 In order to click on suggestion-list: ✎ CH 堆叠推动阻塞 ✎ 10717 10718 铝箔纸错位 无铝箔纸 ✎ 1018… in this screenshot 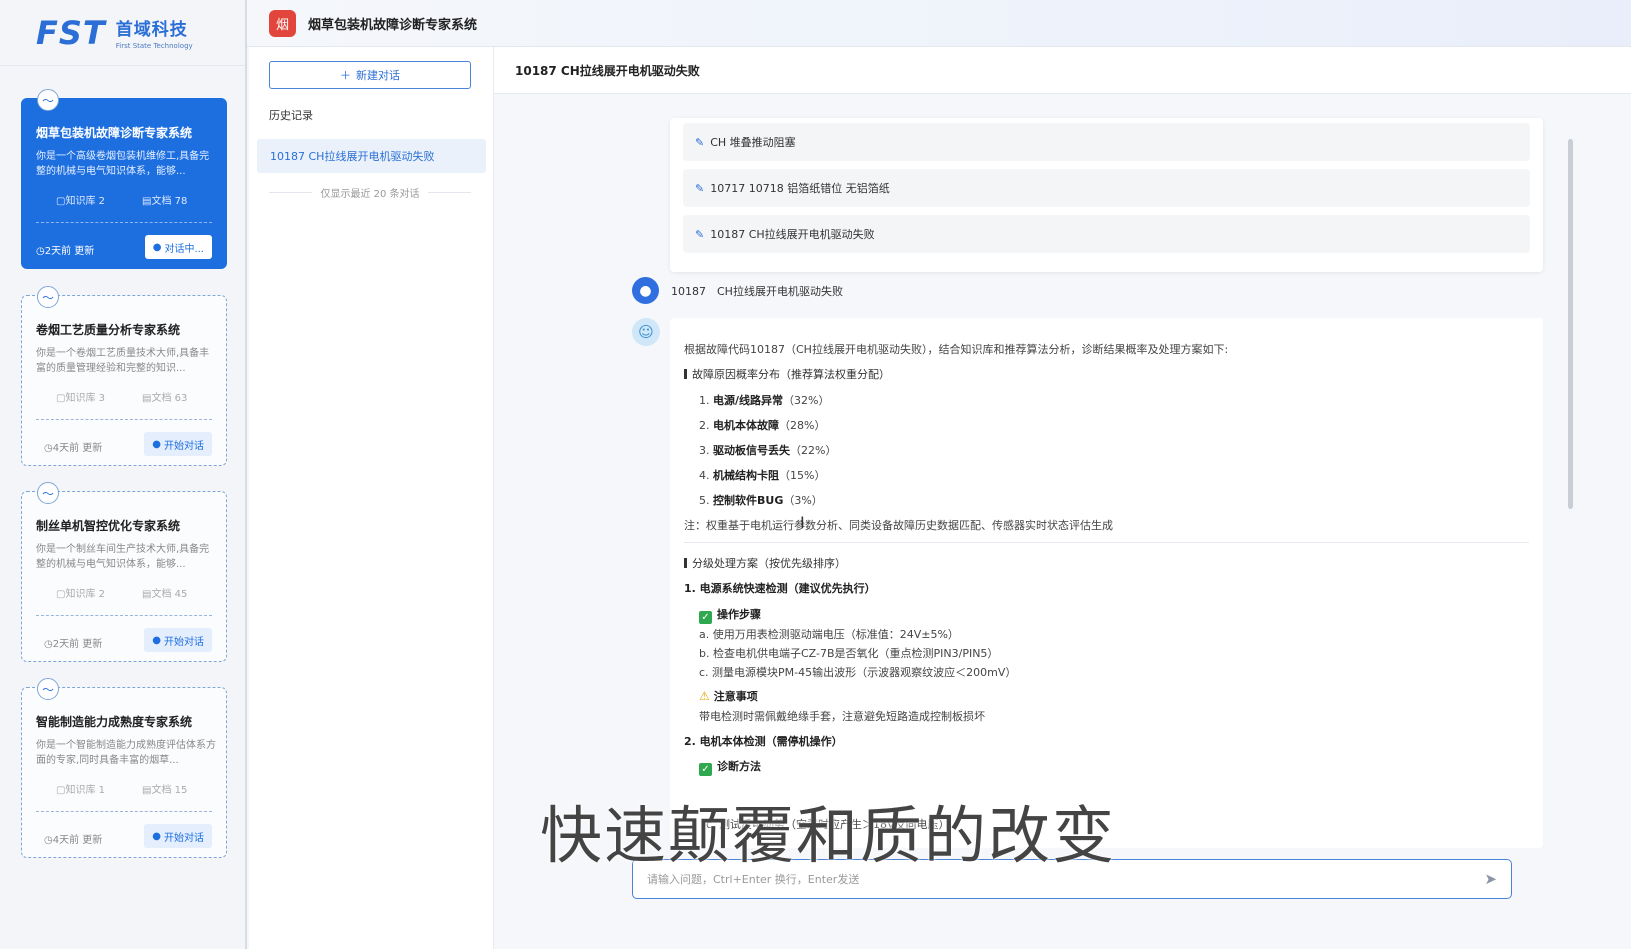, I will do `click(1106, 195)`.